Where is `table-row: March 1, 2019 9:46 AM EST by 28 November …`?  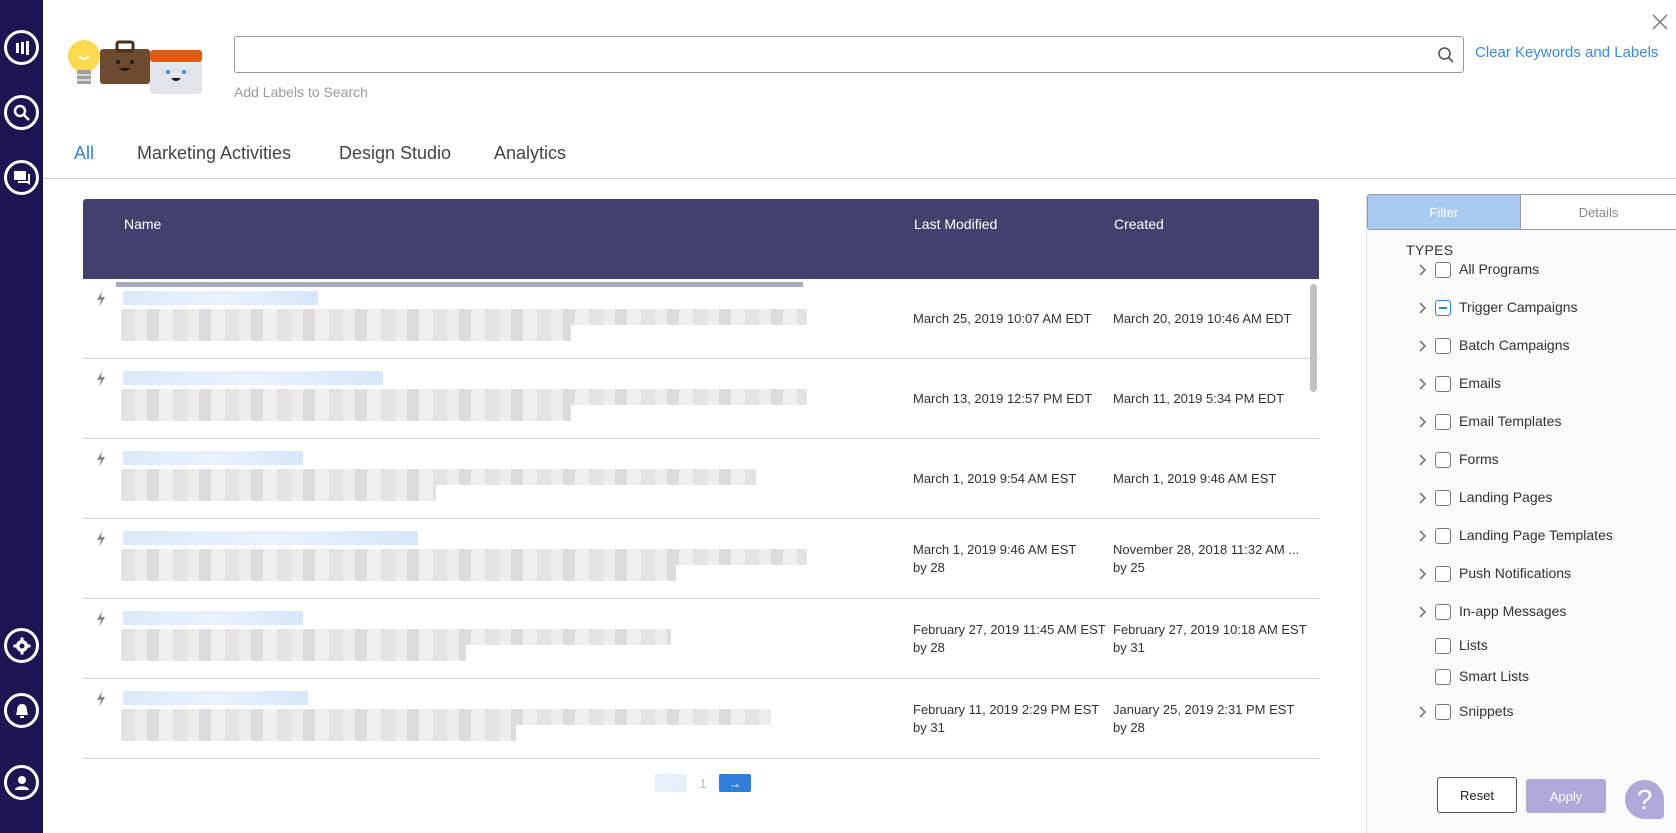
table-row: March 1, 2019 9:46 AM EST by 28 November … is located at coordinates (701, 559).